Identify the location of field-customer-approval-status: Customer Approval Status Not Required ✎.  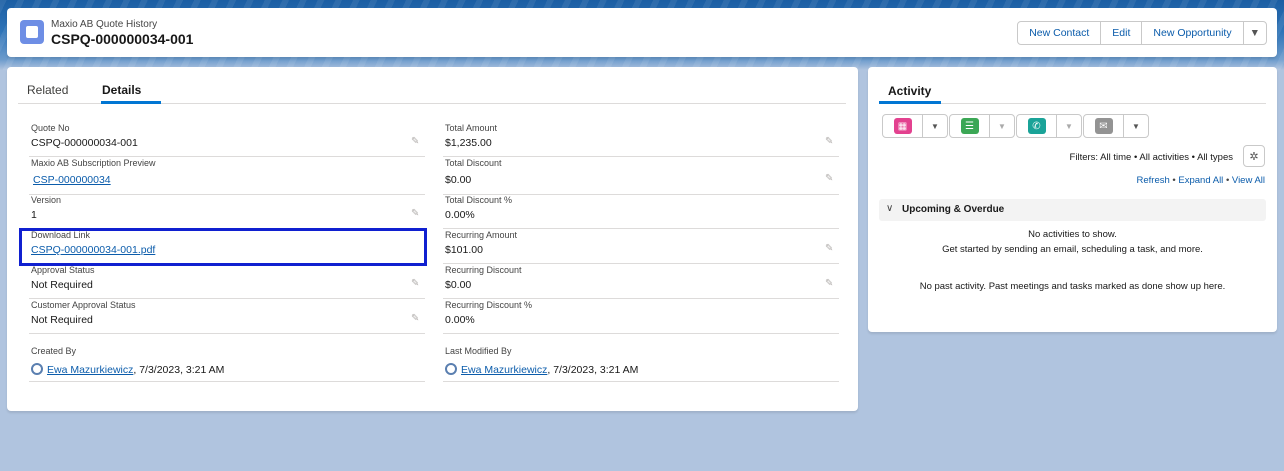
(227, 317).